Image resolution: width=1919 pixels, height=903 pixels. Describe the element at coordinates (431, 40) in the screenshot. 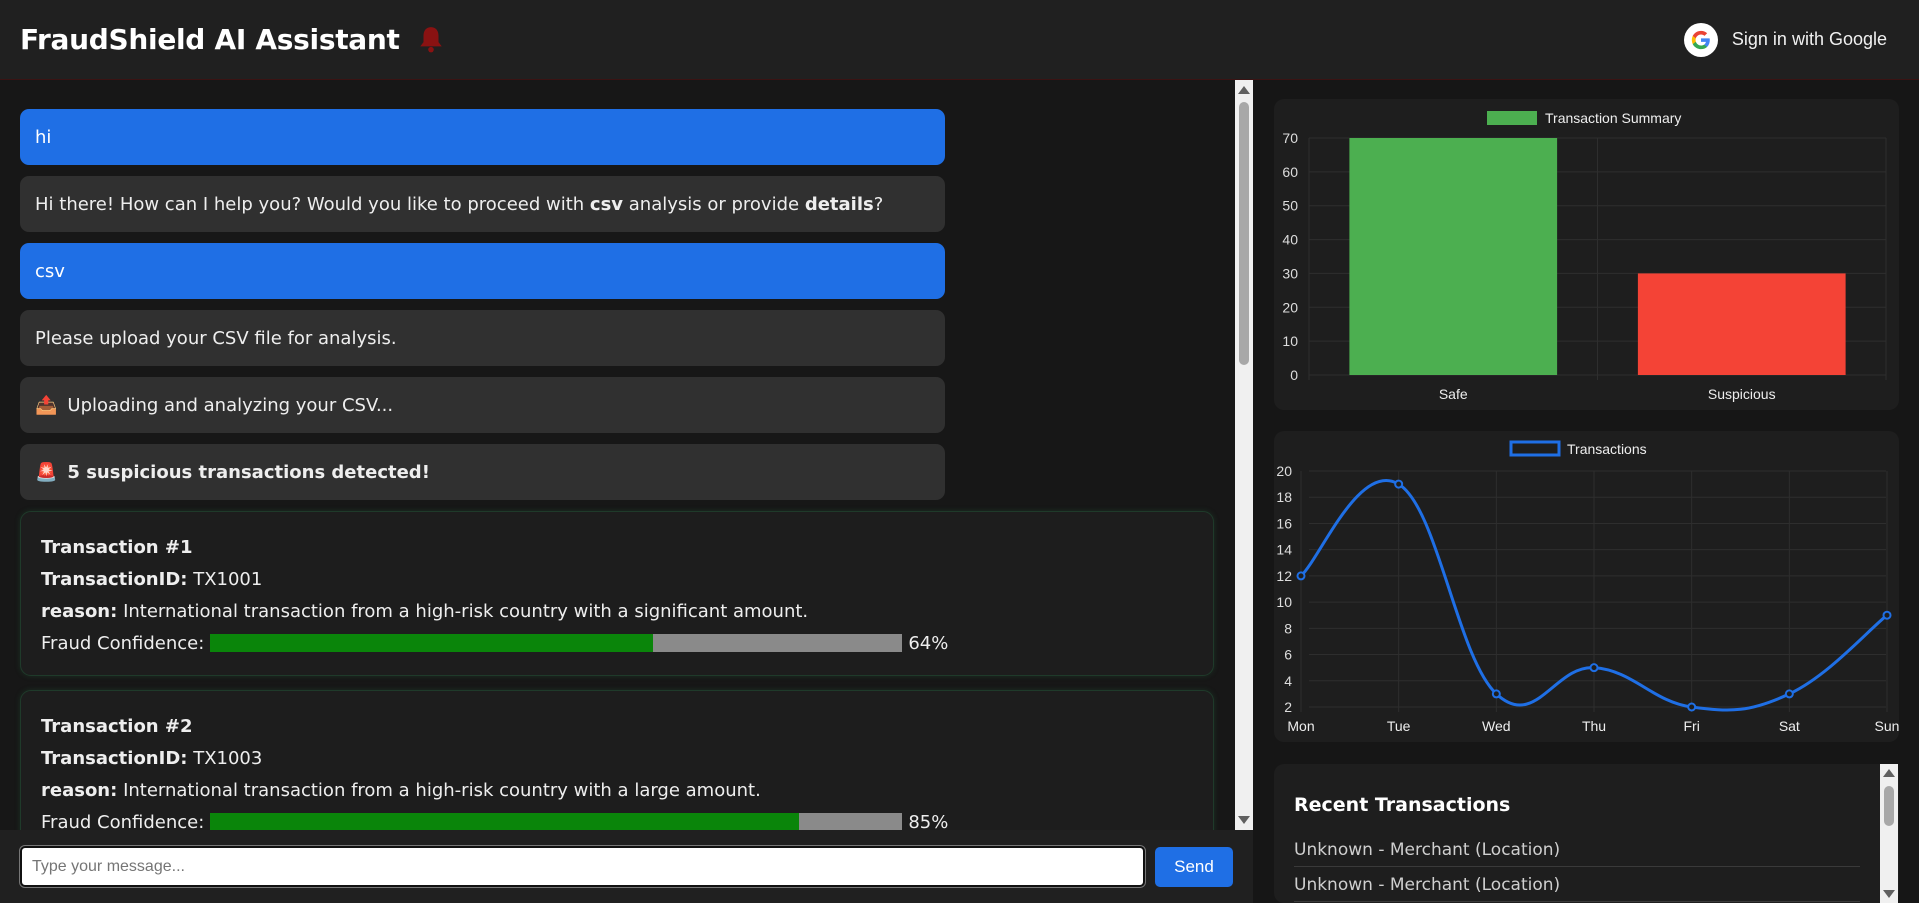

I see `bell-icon` at that location.